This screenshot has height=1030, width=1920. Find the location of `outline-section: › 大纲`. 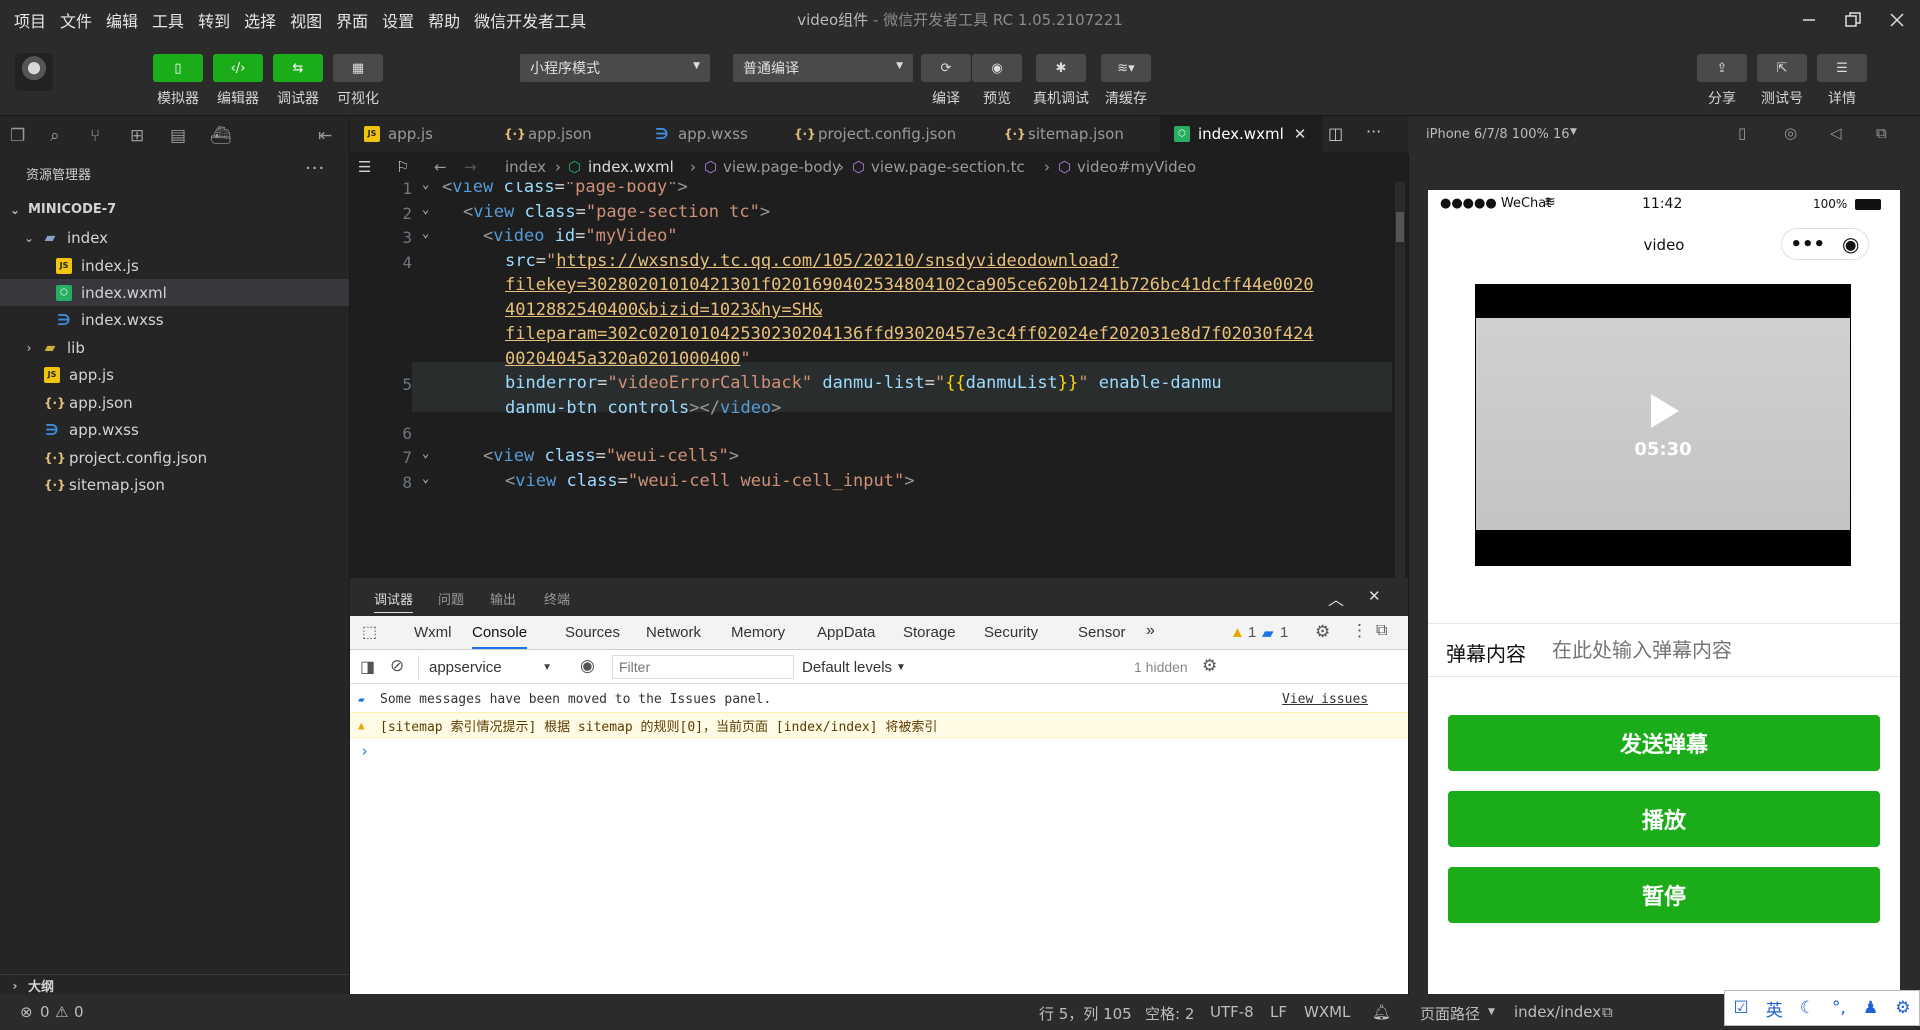

outline-section: › 大纲 is located at coordinates (174, 985).